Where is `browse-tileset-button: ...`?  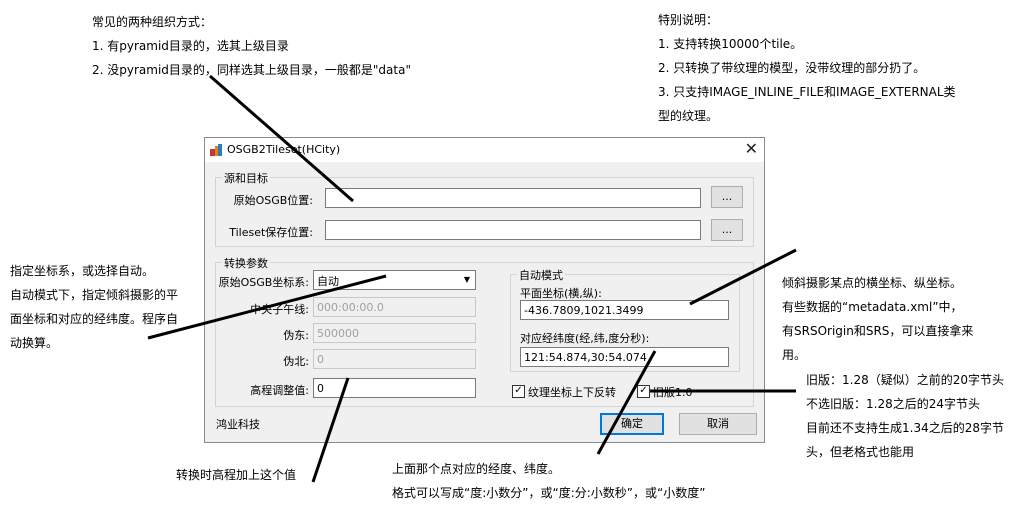
browse-tileset-button: ... is located at coordinates (727, 230).